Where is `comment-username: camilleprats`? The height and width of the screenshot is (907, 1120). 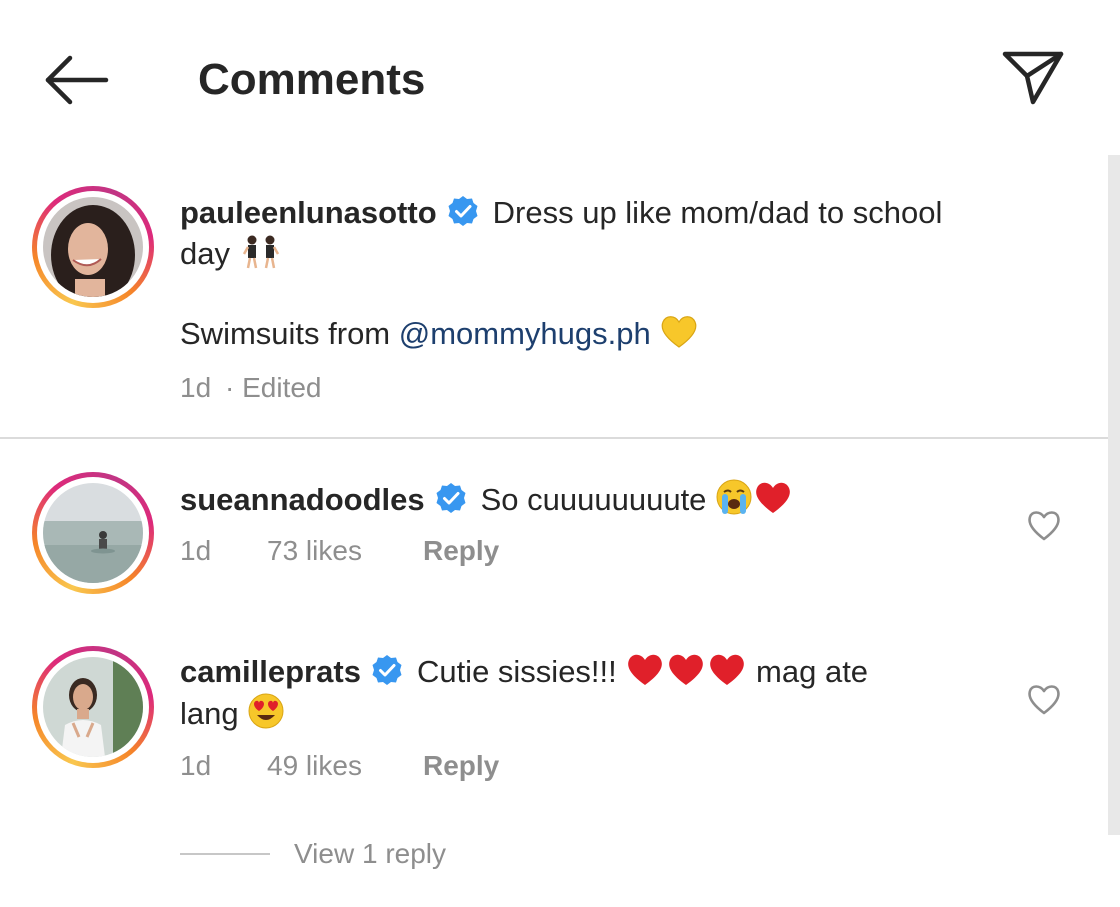 comment-username: camilleprats is located at coordinates (270, 671).